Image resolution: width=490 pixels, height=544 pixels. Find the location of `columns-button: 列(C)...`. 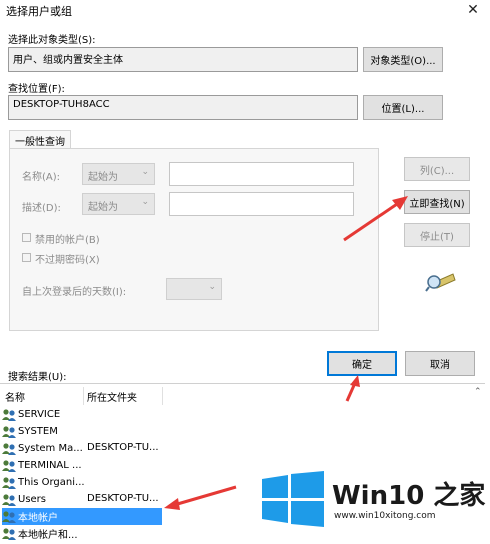

columns-button: 列(C)... is located at coordinates (437, 169).